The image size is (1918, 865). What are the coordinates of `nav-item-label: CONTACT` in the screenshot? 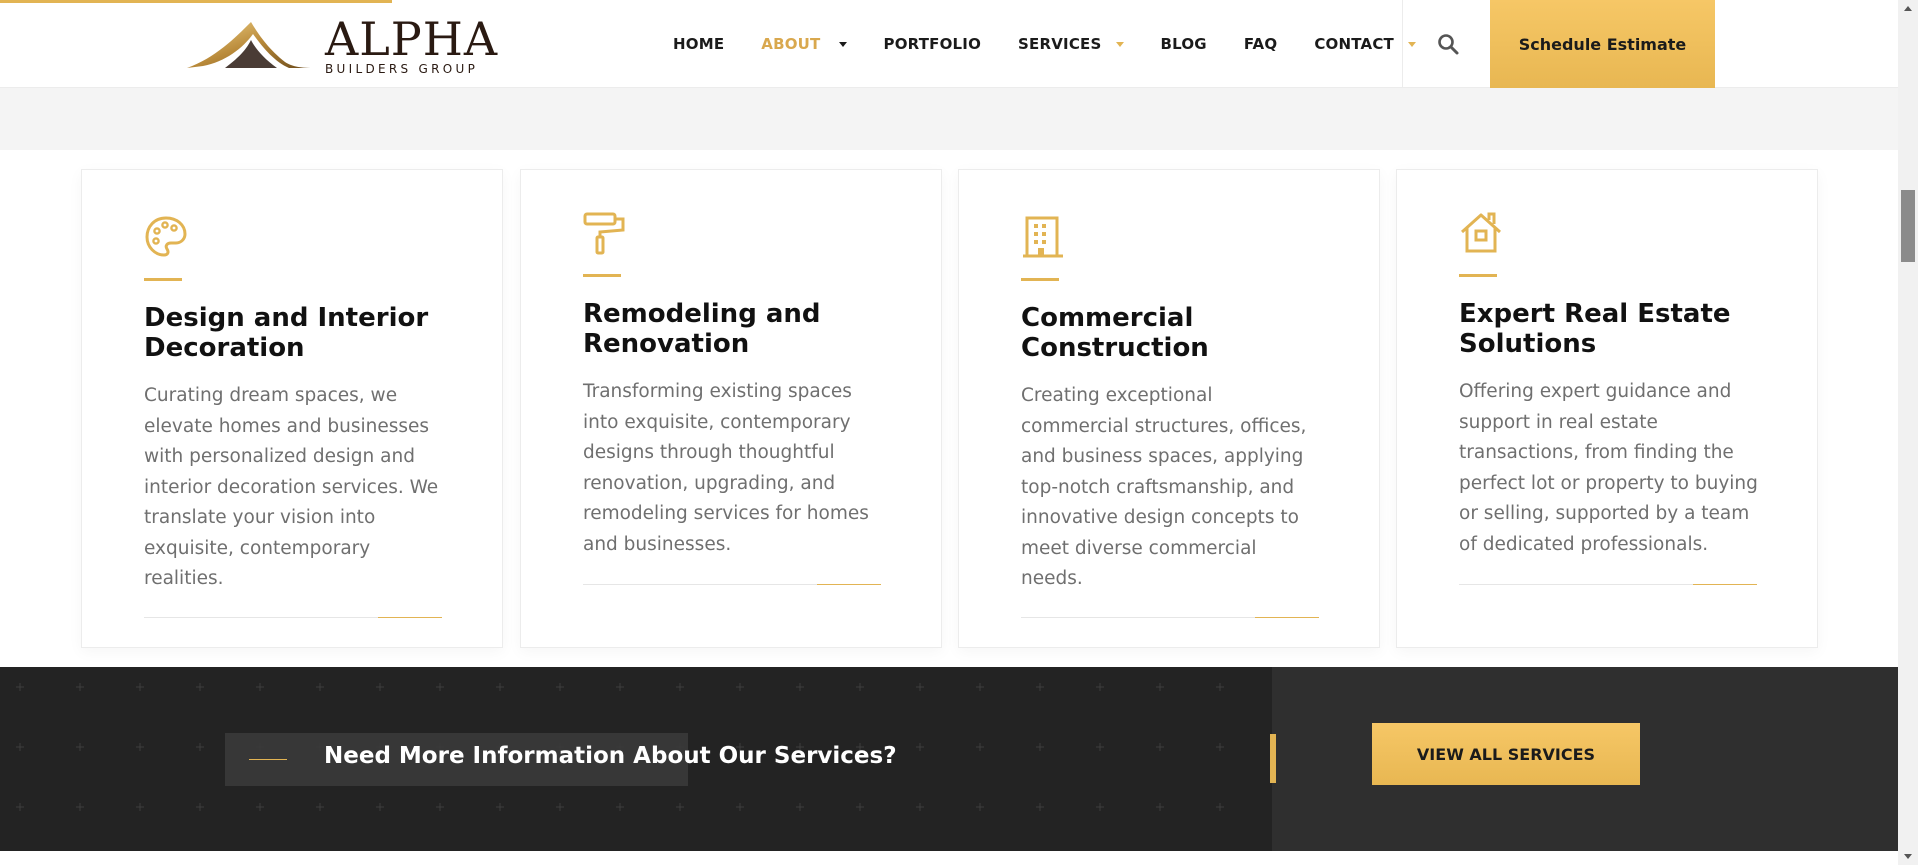 It's located at (1354, 44).